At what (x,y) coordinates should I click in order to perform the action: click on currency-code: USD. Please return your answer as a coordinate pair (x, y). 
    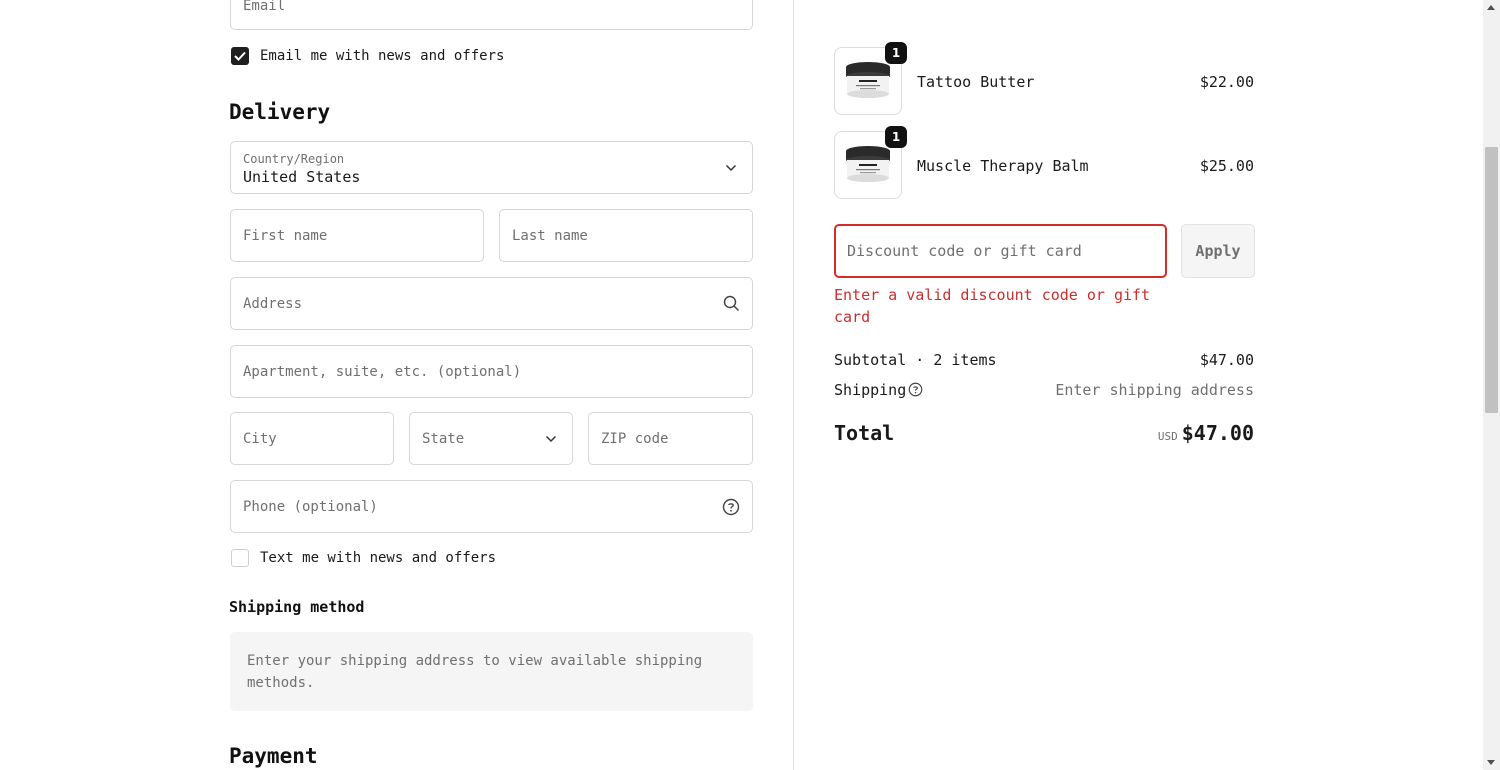
    Looking at the image, I should click on (1167, 436).